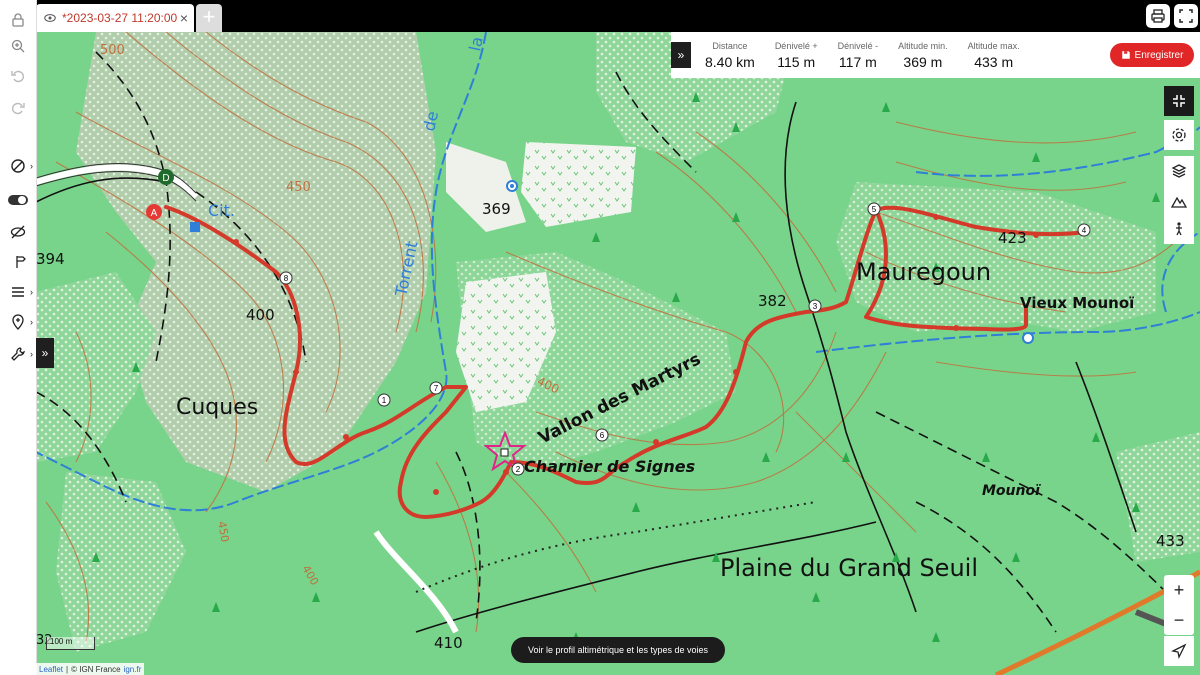  I want to click on fullscreen-button, so click(1186, 16).